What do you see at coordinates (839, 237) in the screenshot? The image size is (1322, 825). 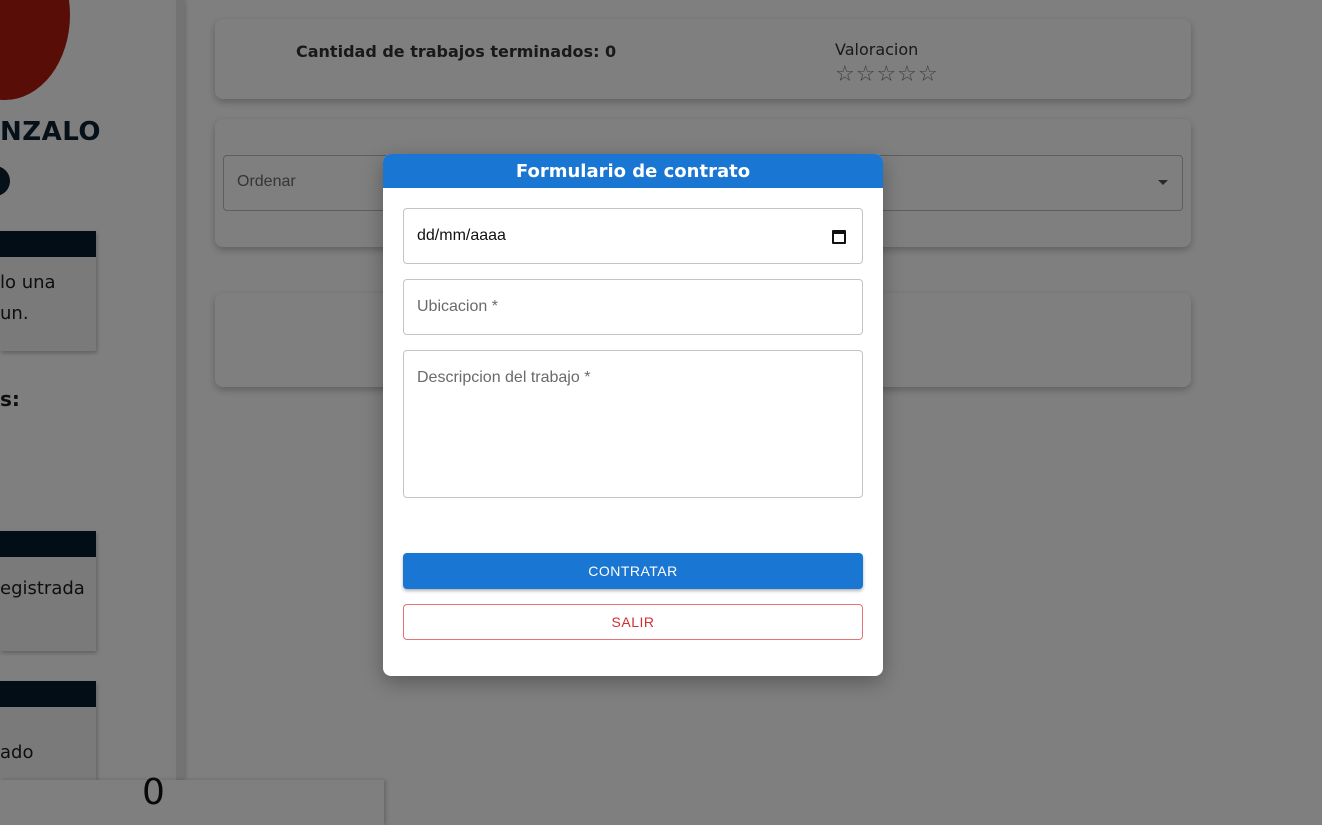 I see `calendar-icon` at bounding box center [839, 237].